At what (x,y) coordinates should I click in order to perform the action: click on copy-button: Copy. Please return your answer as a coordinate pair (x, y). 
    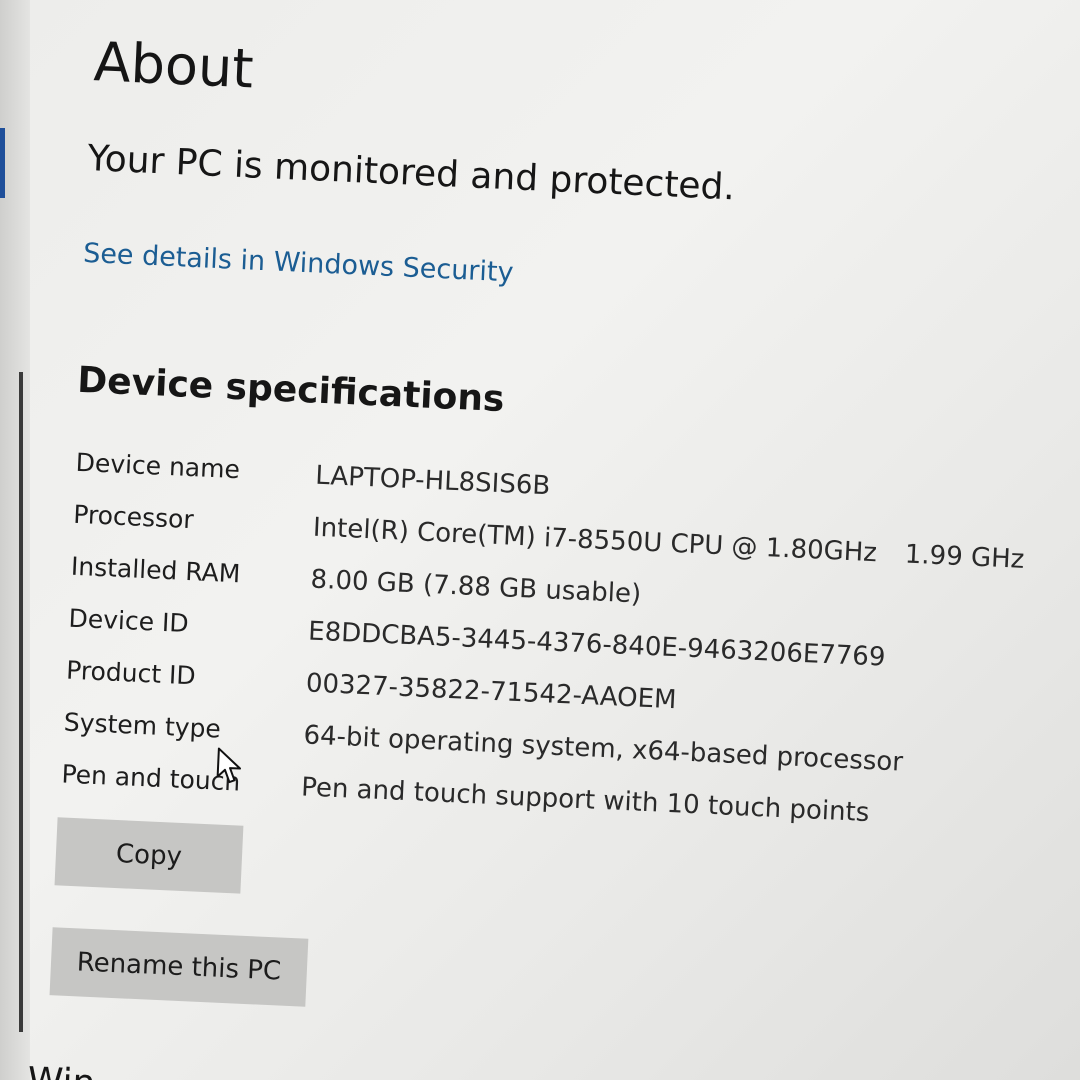
    Looking at the image, I should click on (149, 855).